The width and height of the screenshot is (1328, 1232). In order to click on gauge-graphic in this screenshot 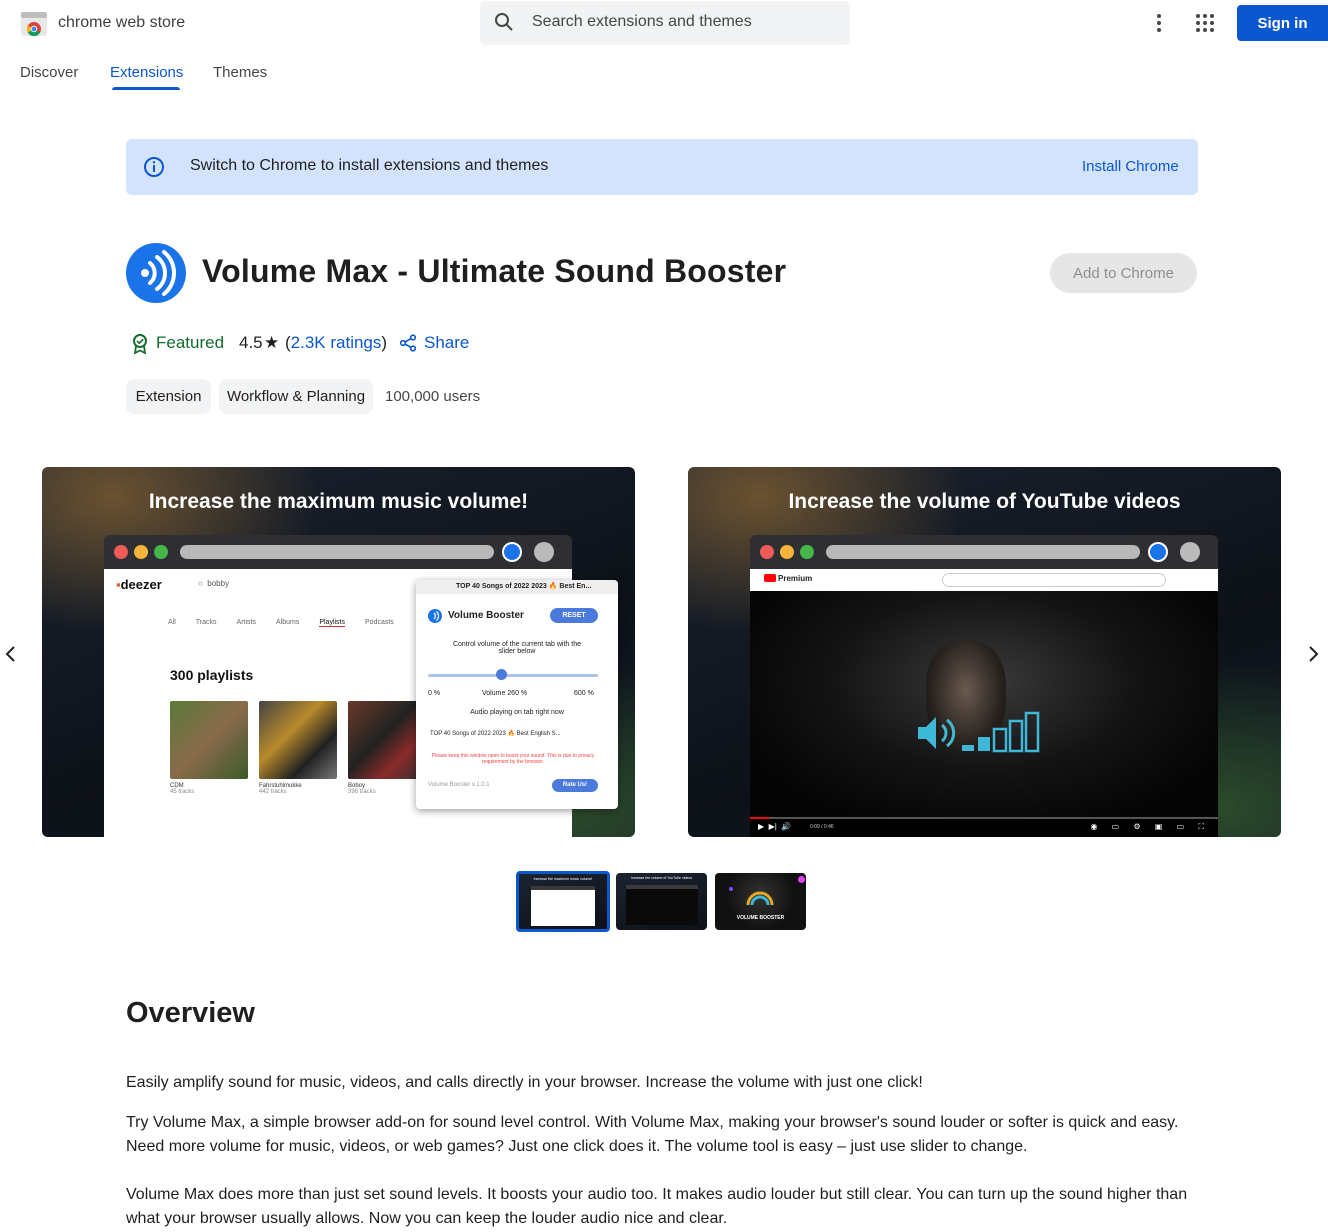, I will do `click(760, 898)`.